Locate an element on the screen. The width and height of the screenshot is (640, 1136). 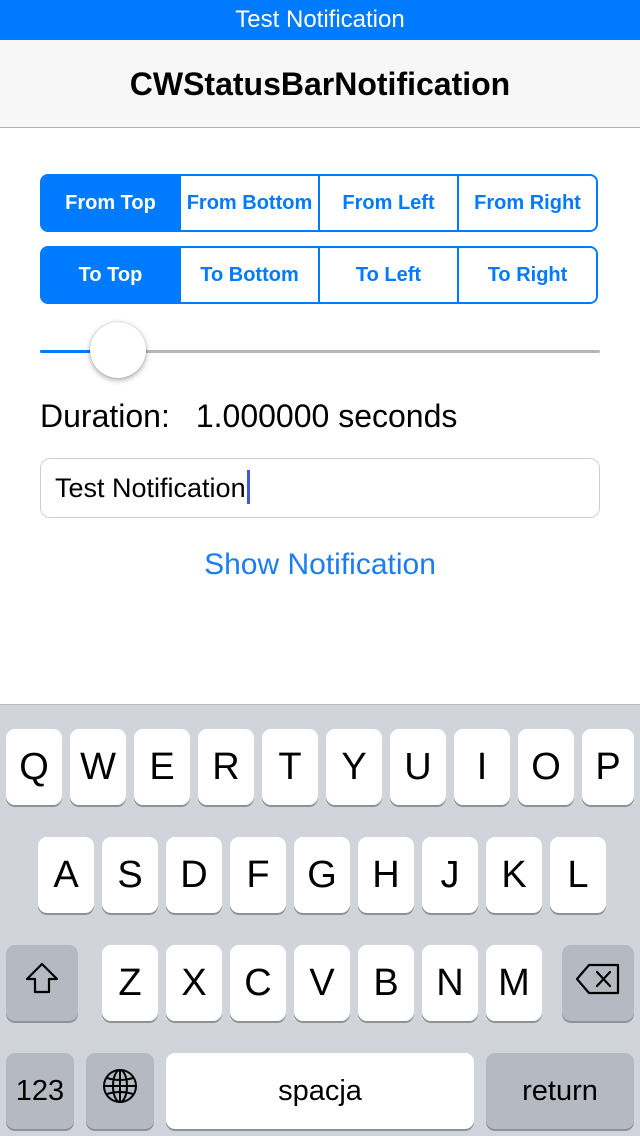
globe-key is located at coordinates (120, 1091).